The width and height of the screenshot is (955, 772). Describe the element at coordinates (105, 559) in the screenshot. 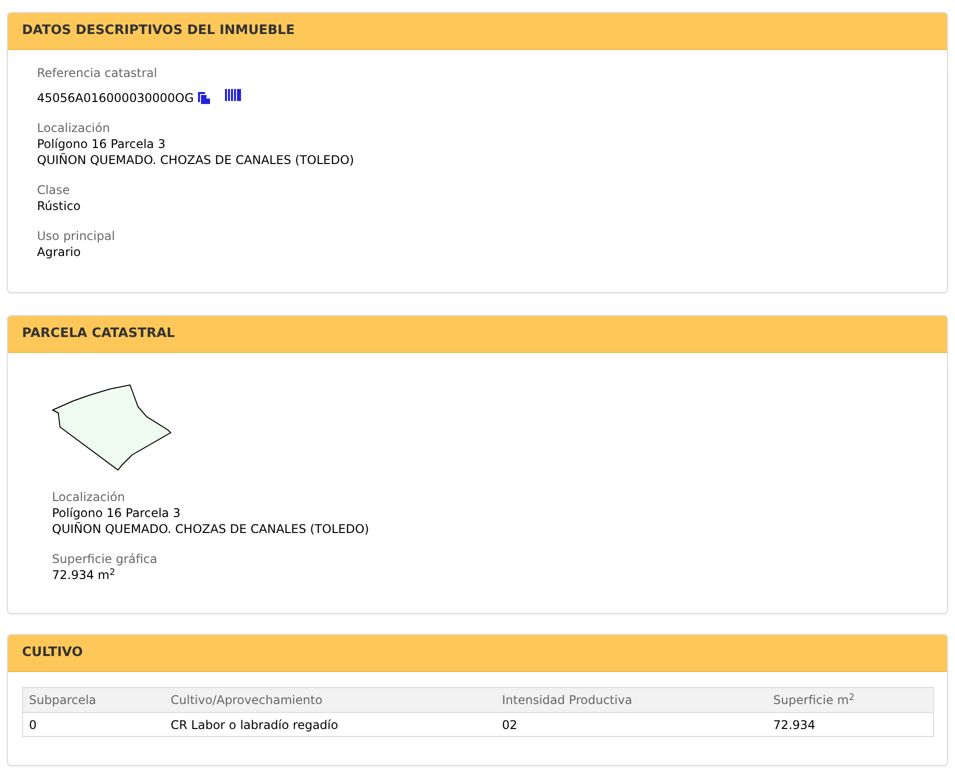

I see `field-label: Superficie gráfica` at that location.